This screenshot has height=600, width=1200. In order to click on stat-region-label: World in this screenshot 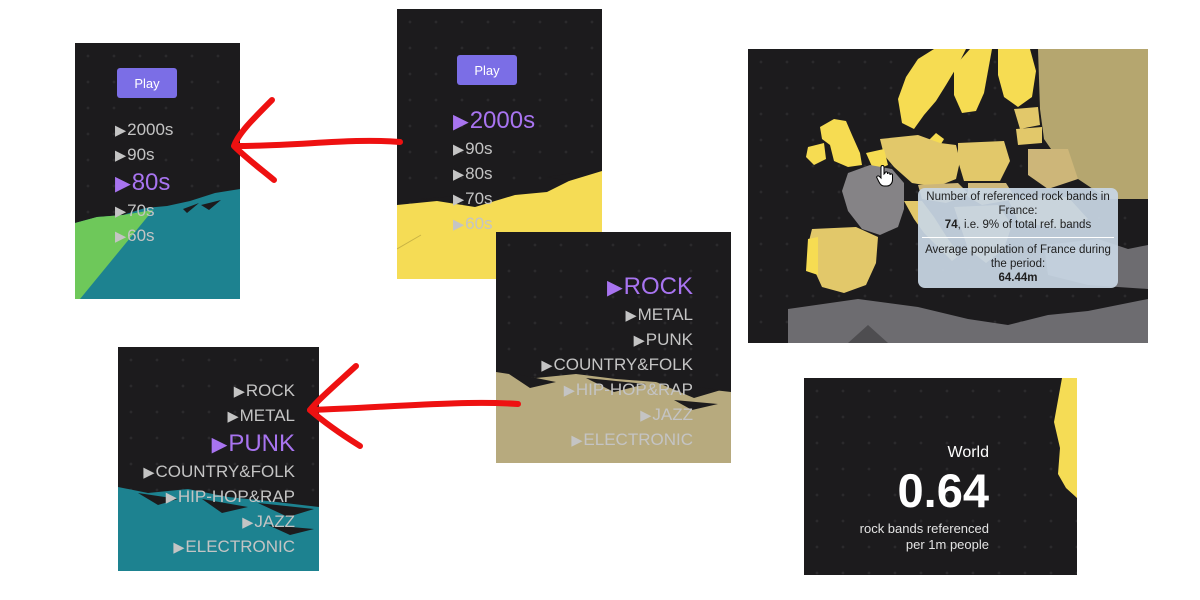, I will do `click(968, 452)`.